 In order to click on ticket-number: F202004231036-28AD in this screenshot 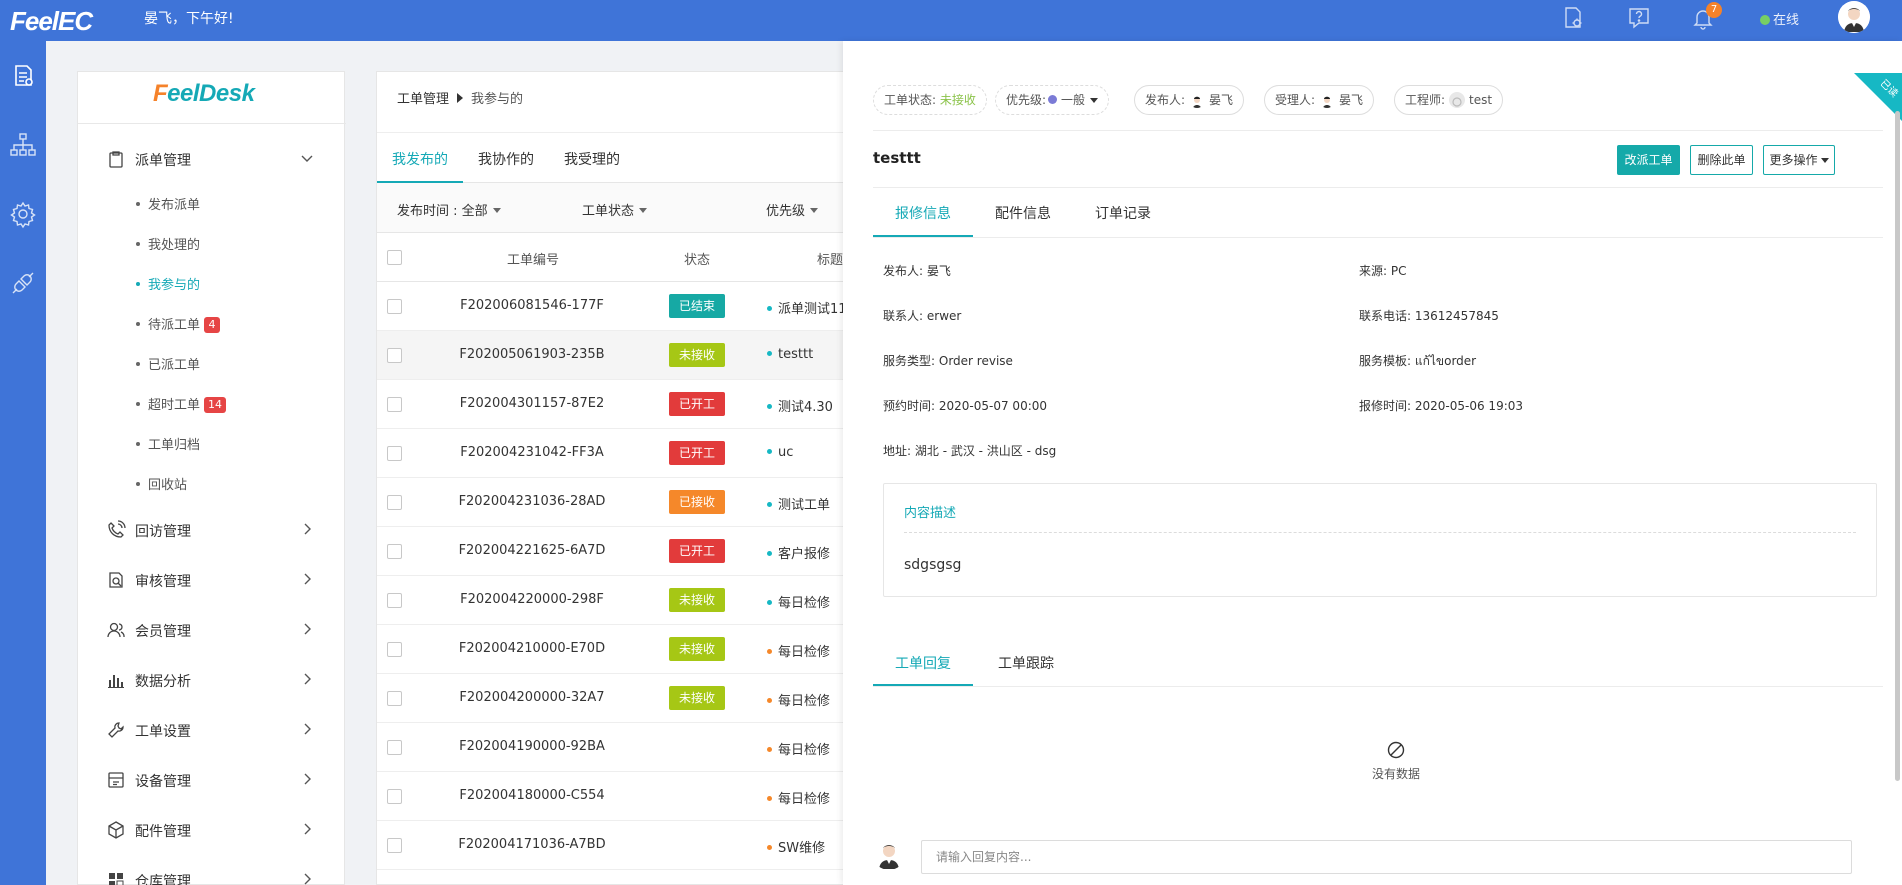, I will do `click(532, 501)`.